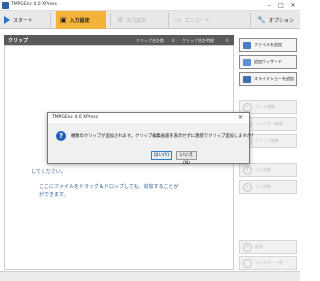 This screenshot has width=320, height=281. Describe the element at coordinates (274, 78) in the screenshot. I see `add-slideshow-label: スライドショーを追加` at that location.